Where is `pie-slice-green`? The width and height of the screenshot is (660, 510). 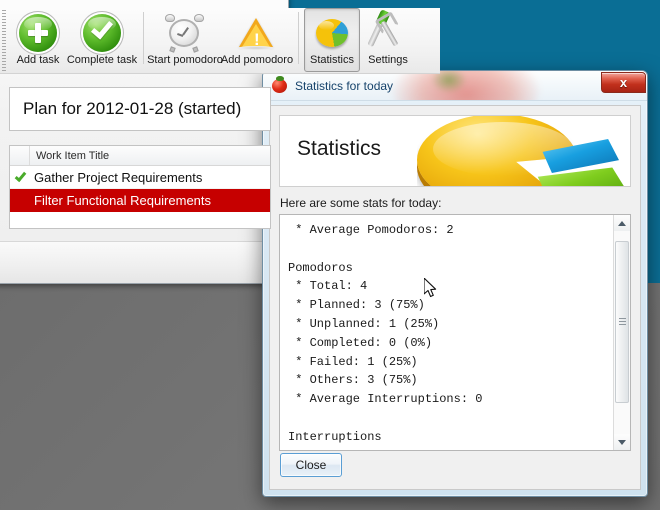
pie-slice-green is located at coordinates (582, 176).